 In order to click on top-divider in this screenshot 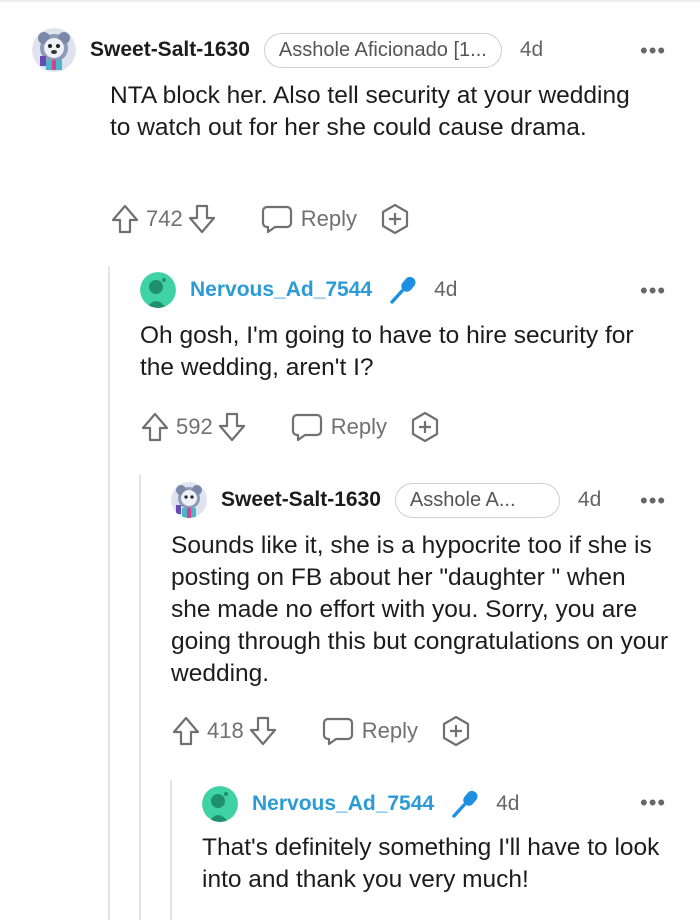, I will do `click(350, 1)`.